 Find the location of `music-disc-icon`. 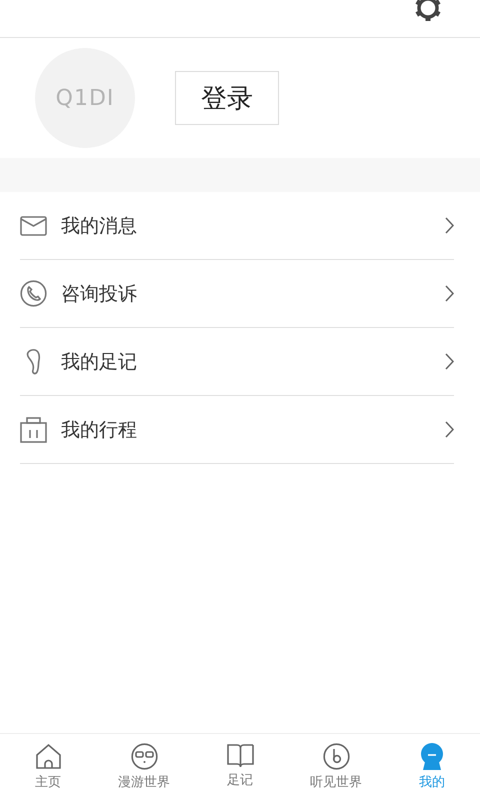

music-disc-icon is located at coordinates (336, 756).